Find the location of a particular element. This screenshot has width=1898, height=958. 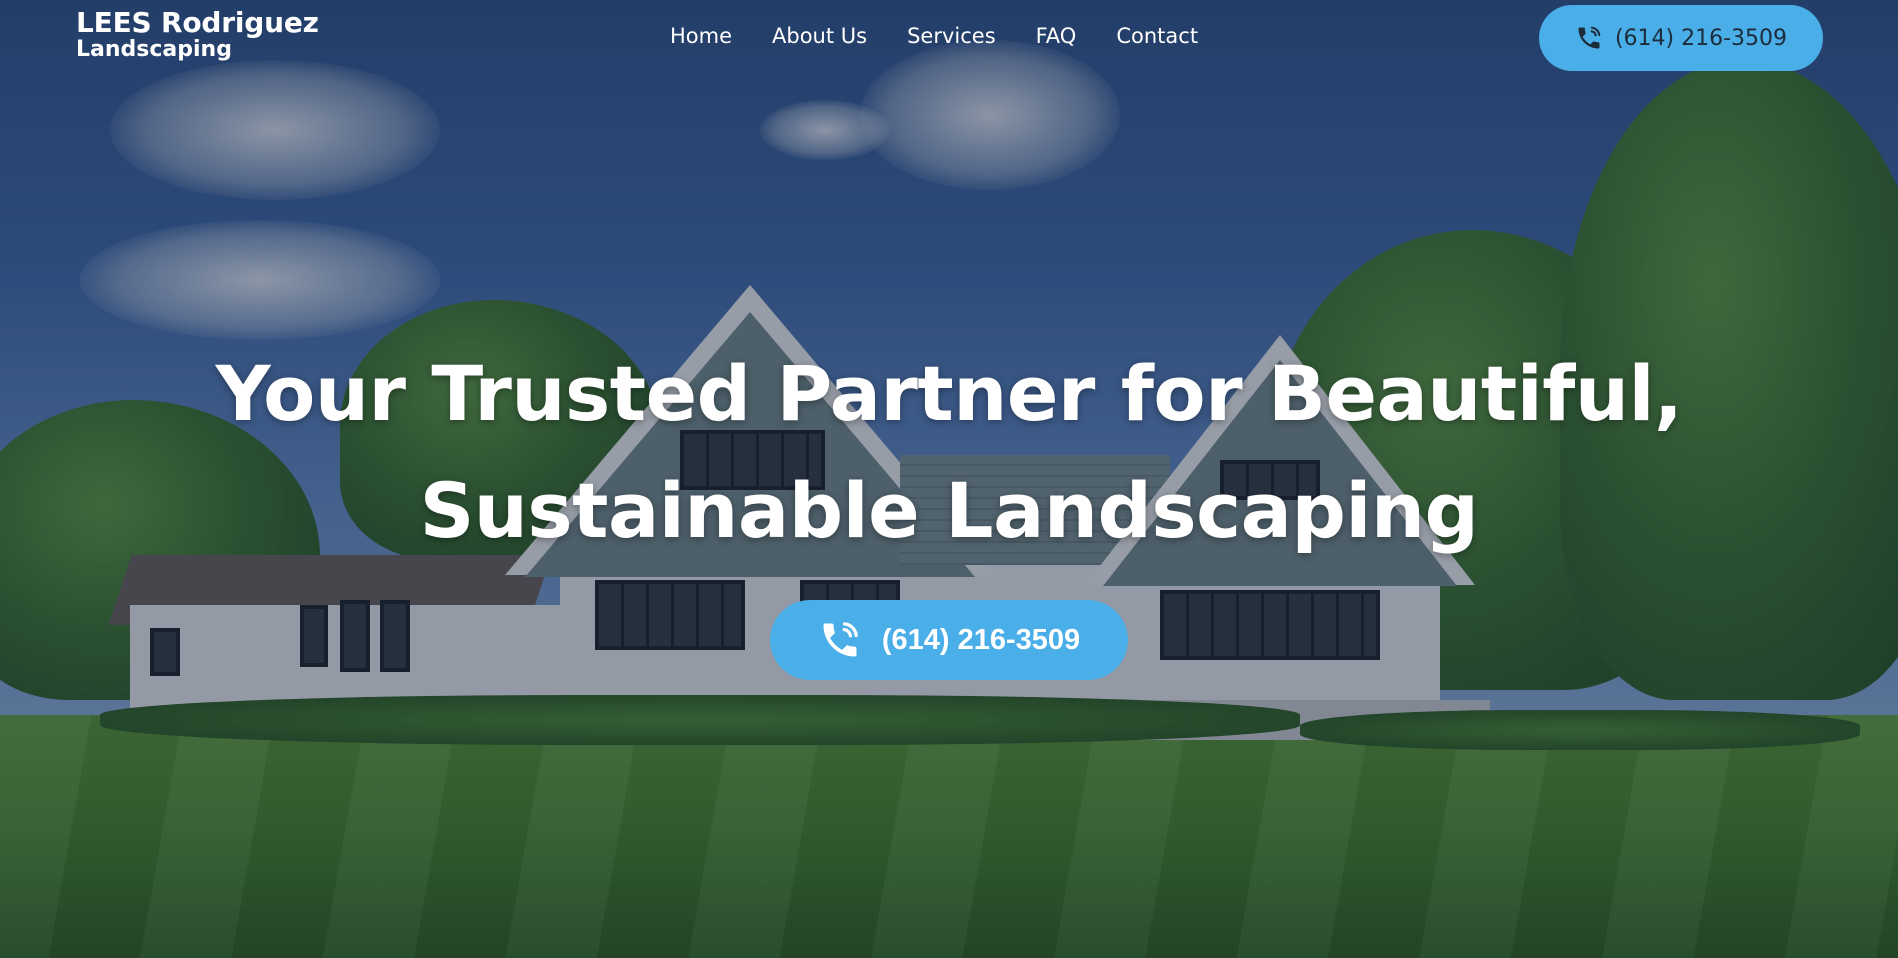

hero-headline-line1: Your Trusted Partner for Beautiful, is located at coordinates (949, 393).